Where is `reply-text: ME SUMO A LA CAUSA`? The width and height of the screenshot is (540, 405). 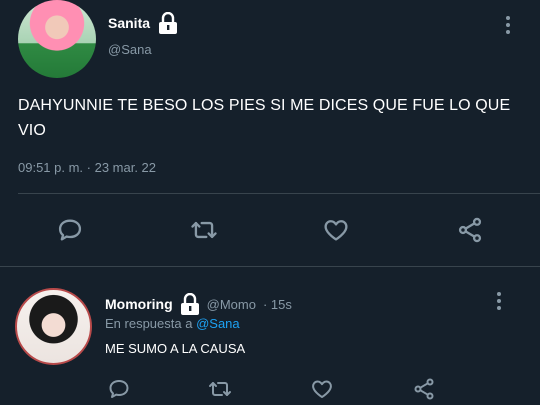
reply-text: ME SUMO A LA CAUSA is located at coordinates (175, 348).